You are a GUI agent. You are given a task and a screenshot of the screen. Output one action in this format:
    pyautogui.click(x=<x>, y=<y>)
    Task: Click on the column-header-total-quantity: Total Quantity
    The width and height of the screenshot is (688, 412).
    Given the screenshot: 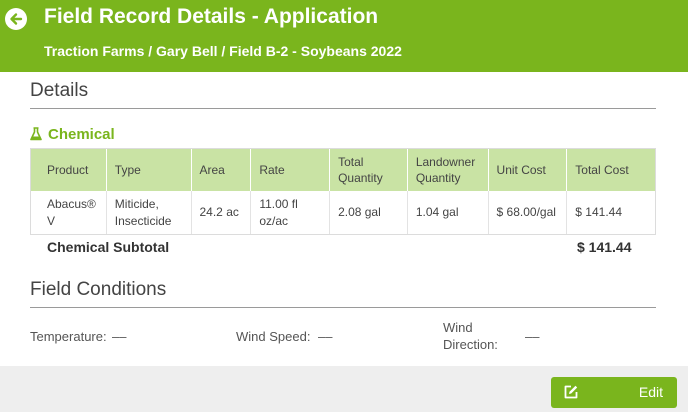 What is the action you would take?
    pyautogui.click(x=369, y=170)
    